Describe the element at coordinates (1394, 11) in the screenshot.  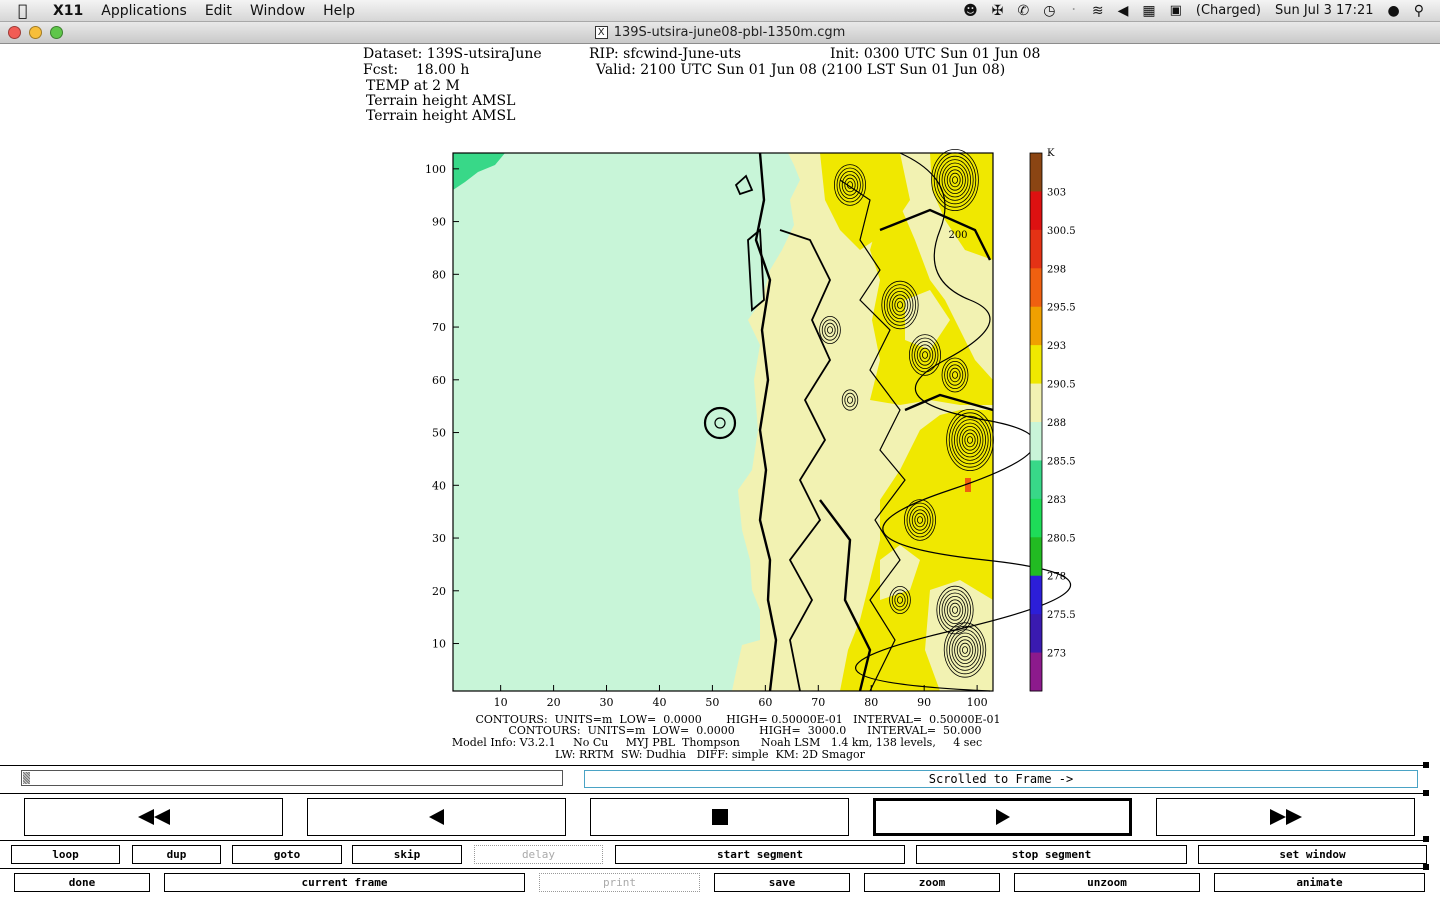
I see `user-icon: ●` at that location.